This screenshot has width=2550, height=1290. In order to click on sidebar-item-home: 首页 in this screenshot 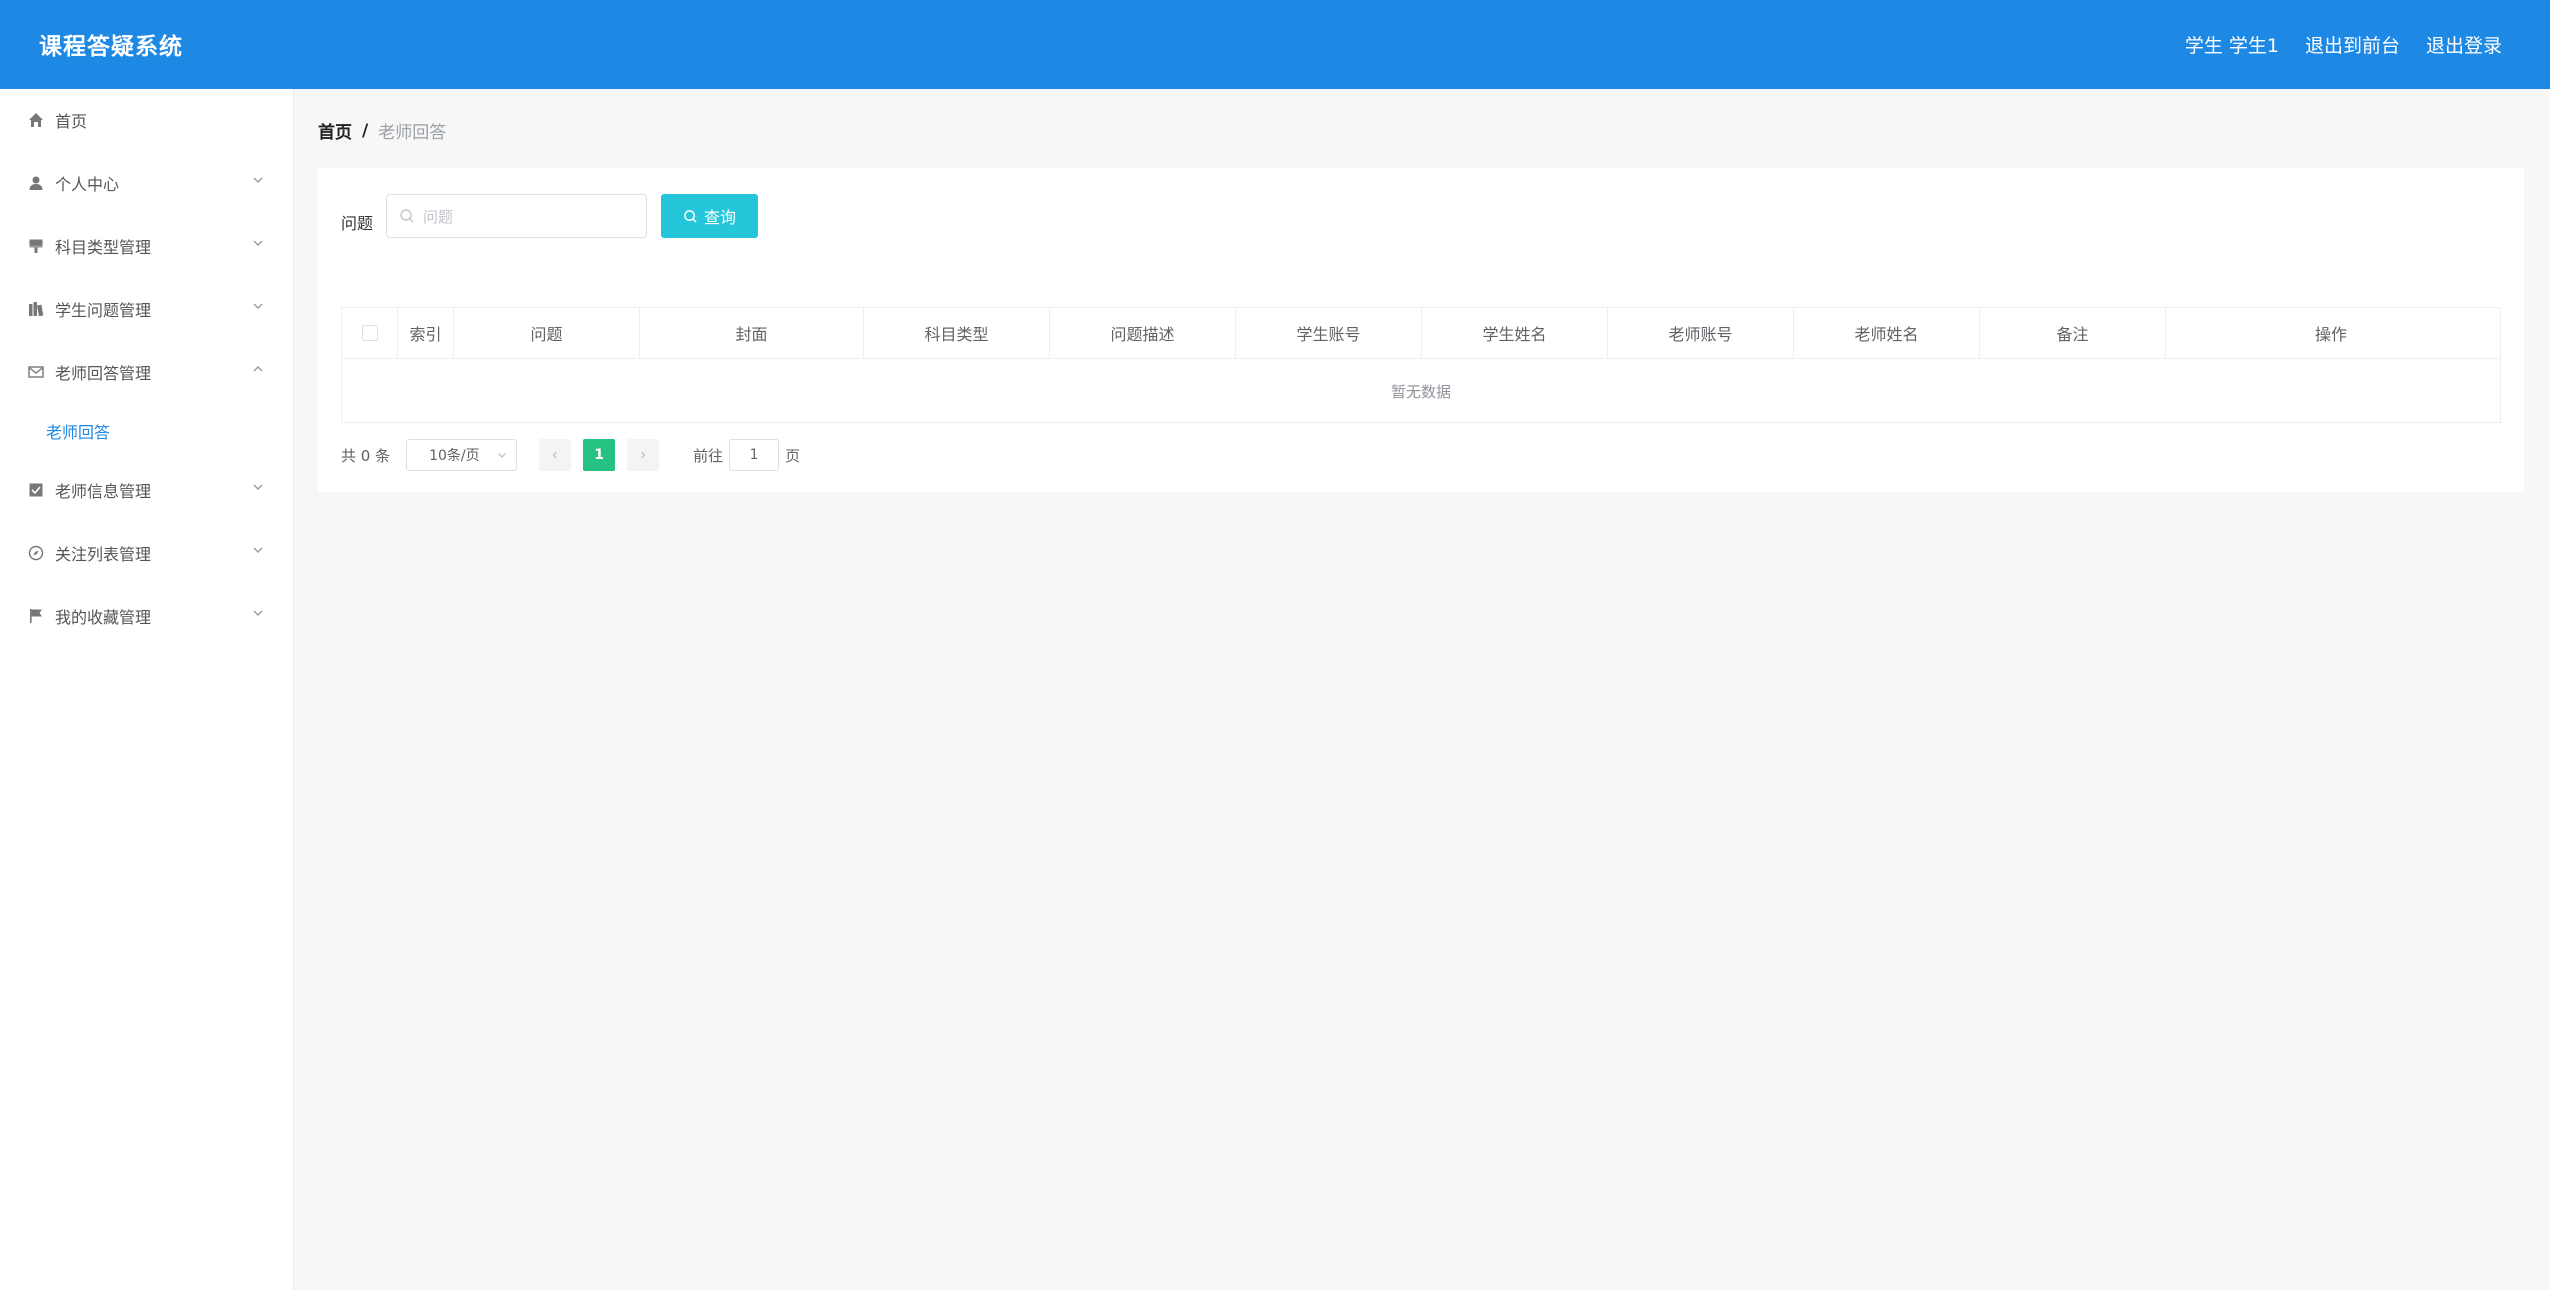, I will do `click(146, 120)`.